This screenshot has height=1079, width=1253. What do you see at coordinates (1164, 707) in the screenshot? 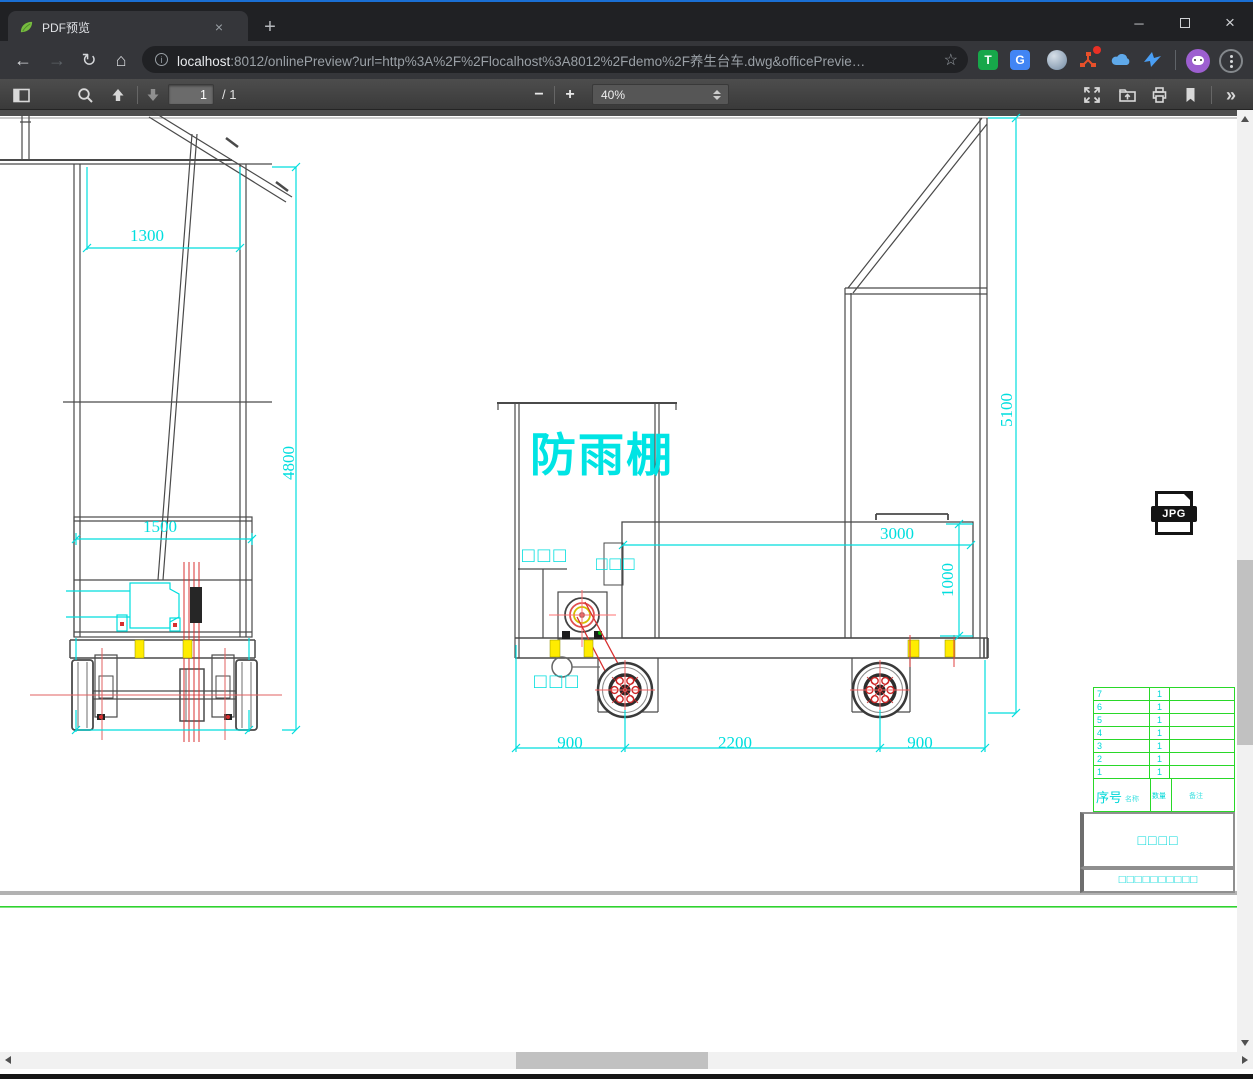
I see `table-row: 61` at bounding box center [1164, 707].